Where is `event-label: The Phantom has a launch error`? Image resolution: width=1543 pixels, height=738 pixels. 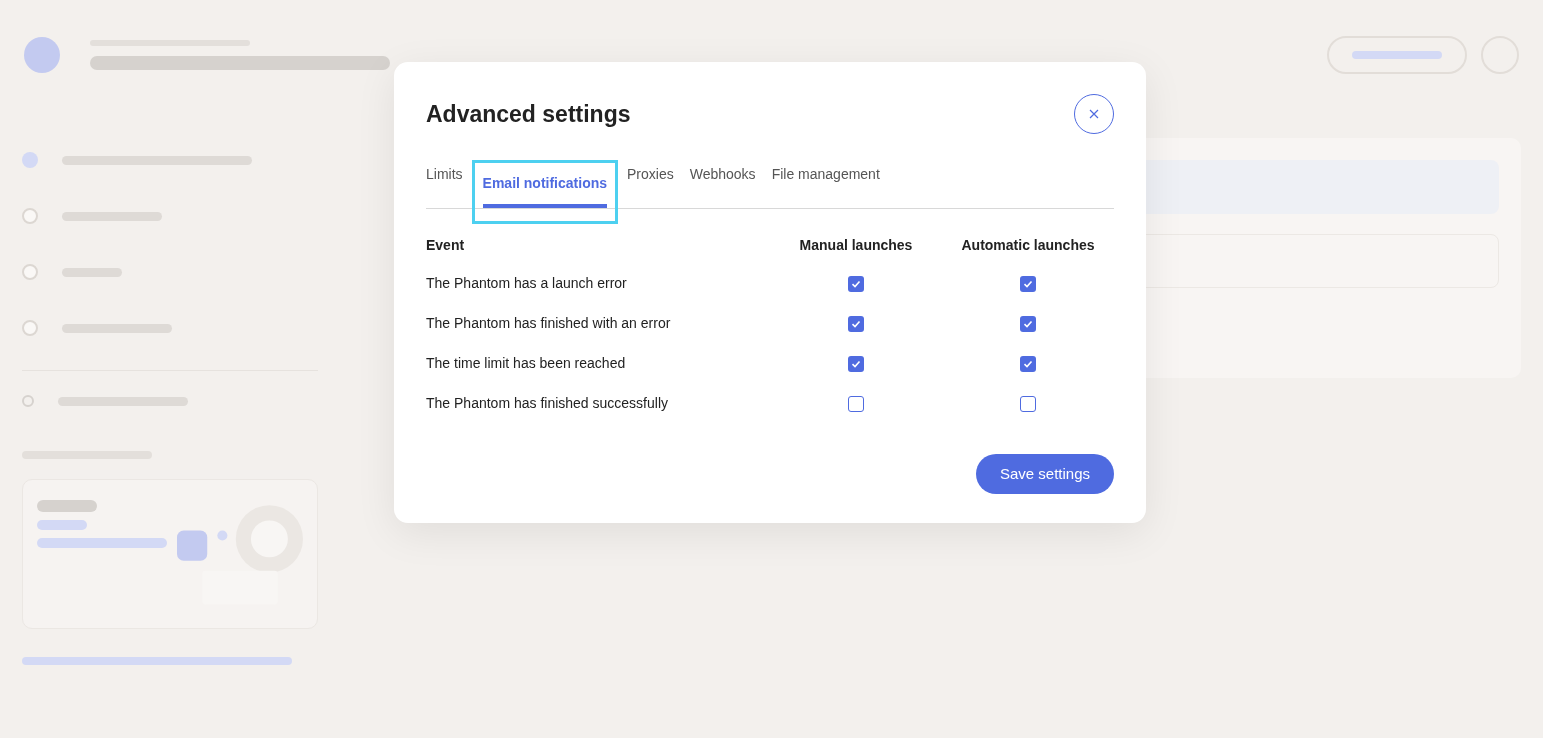
event-label: The Phantom has a launch error is located at coordinates (527, 283).